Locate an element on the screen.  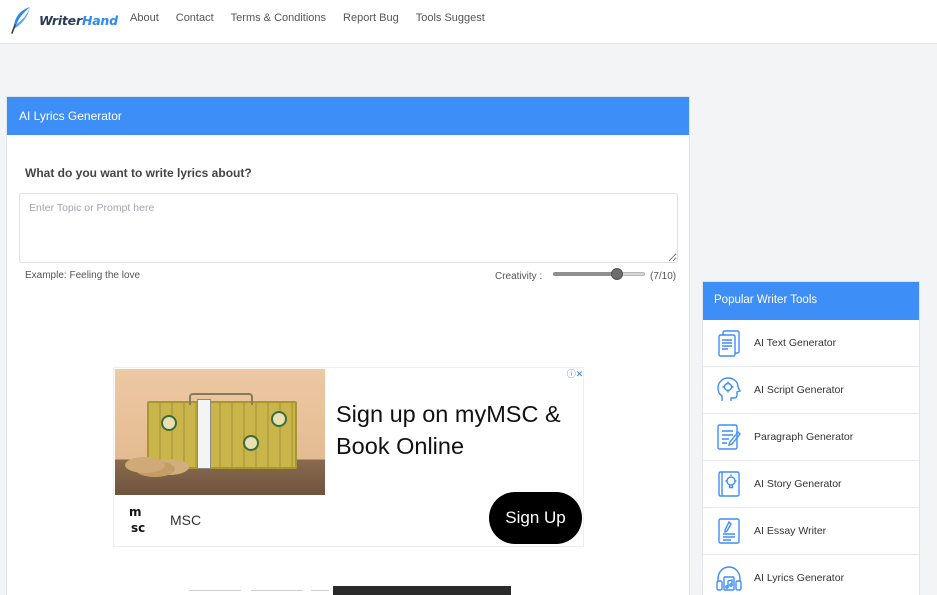
ad-image-tag is located at coordinates (204, 434).